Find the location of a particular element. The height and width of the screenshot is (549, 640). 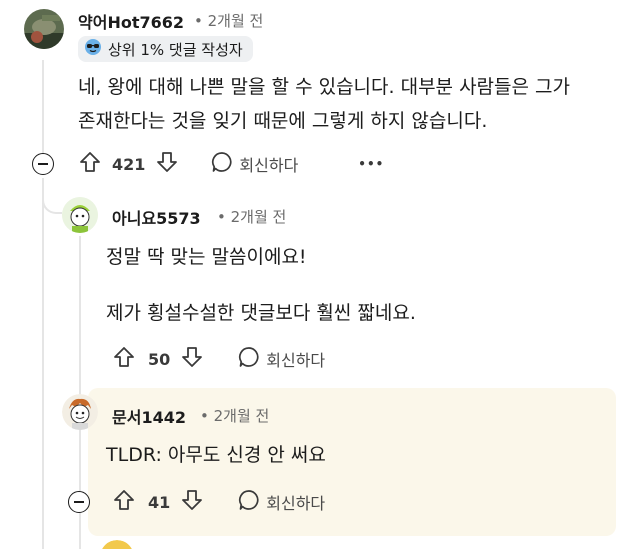

vote-count: 421 is located at coordinates (129, 164).